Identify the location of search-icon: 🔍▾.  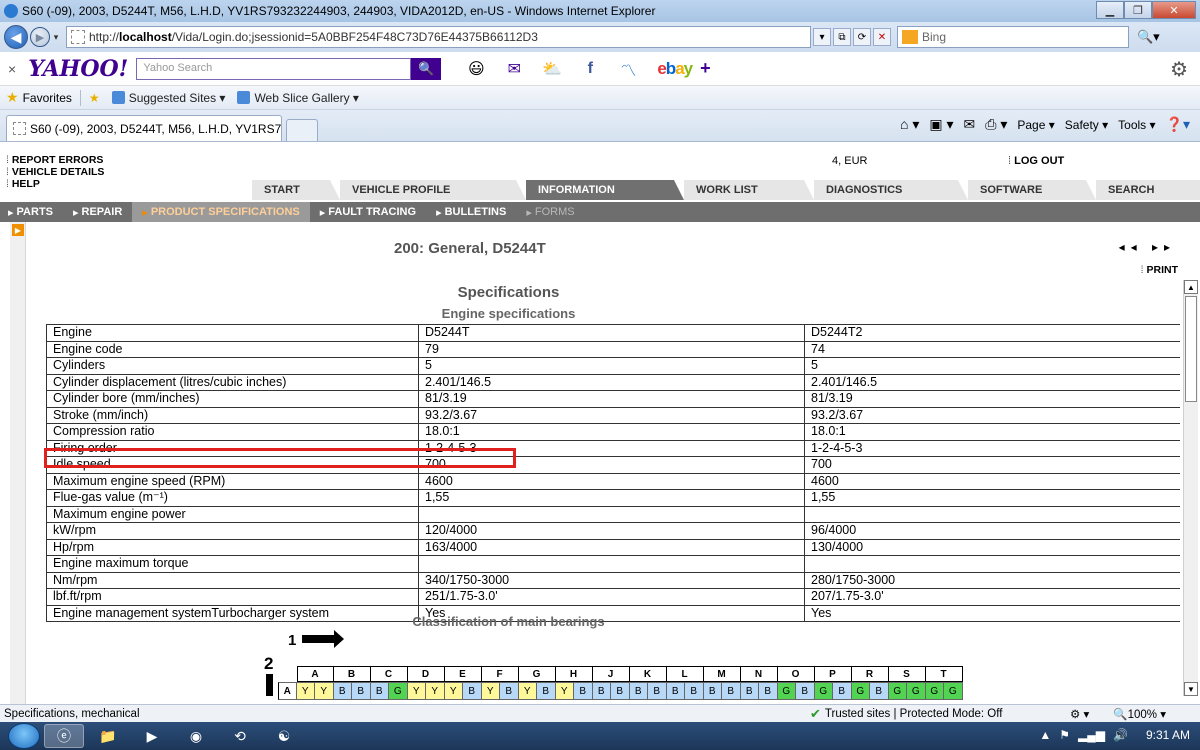
(1148, 37).